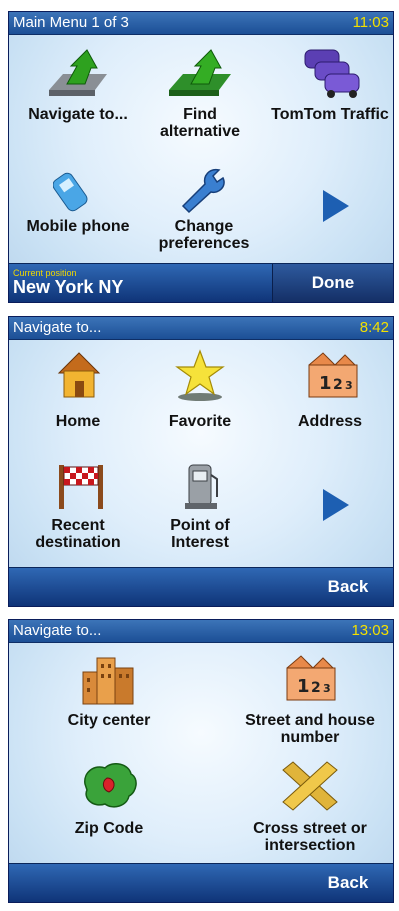  Describe the element at coordinates (311, 678) in the screenshot. I see `street-house-icon: 1 2 3` at that location.